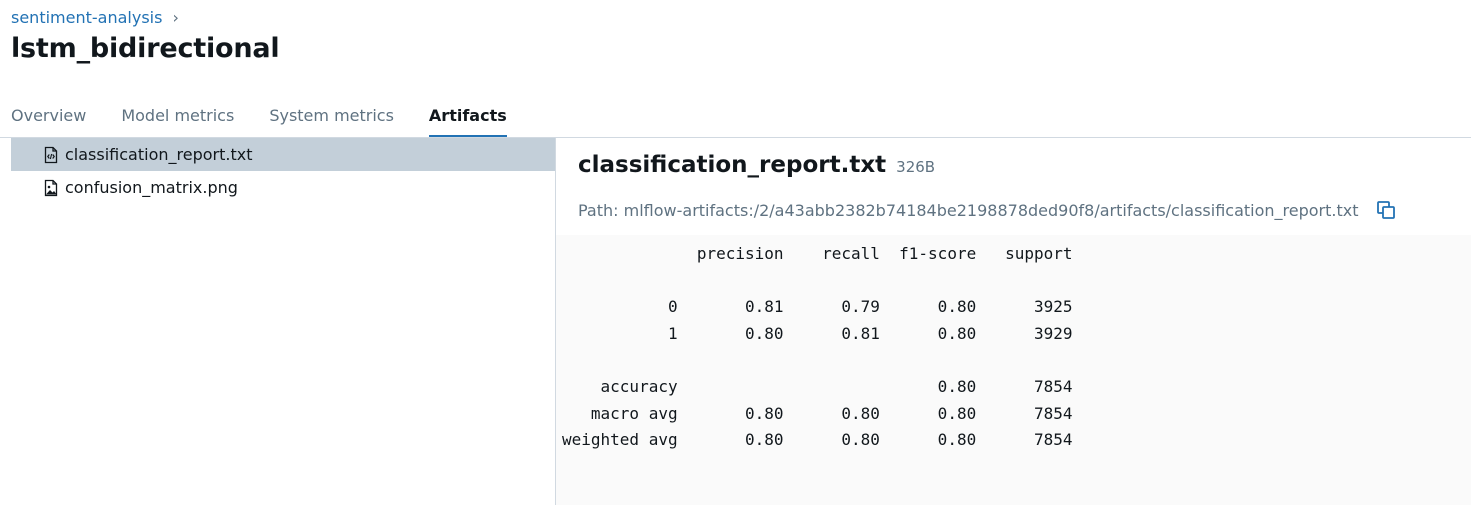 This screenshot has width=1471, height=505. Describe the element at coordinates (283, 154) in the screenshot. I see `file-item-classification-report: classification_report.txt` at that location.